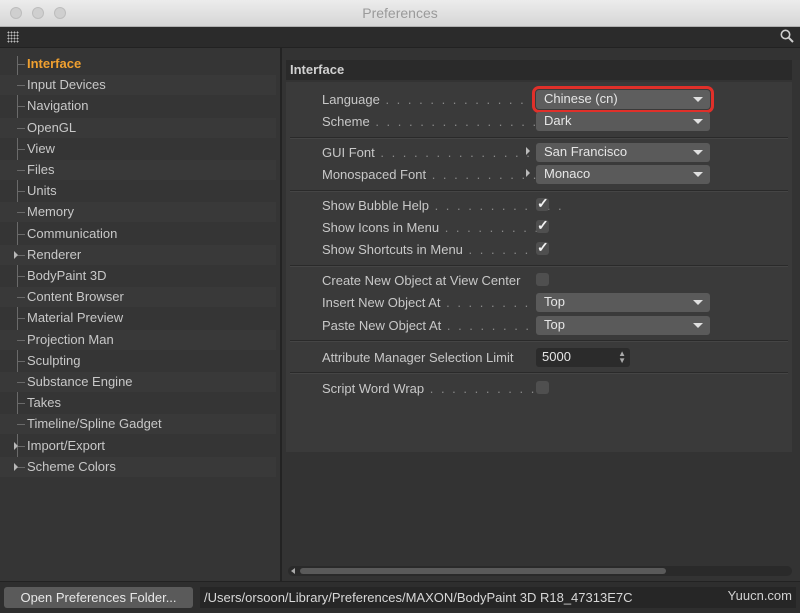 Image resolution: width=800 pixels, height=613 pixels. I want to click on scheme-dropdown: Dark, so click(623, 121).